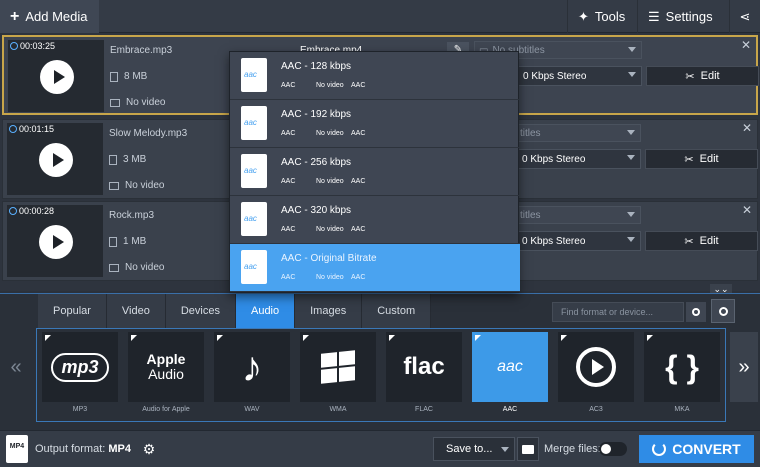 This screenshot has width=760, height=467. I want to click on duration: 00:03:25, so click(32, 46).